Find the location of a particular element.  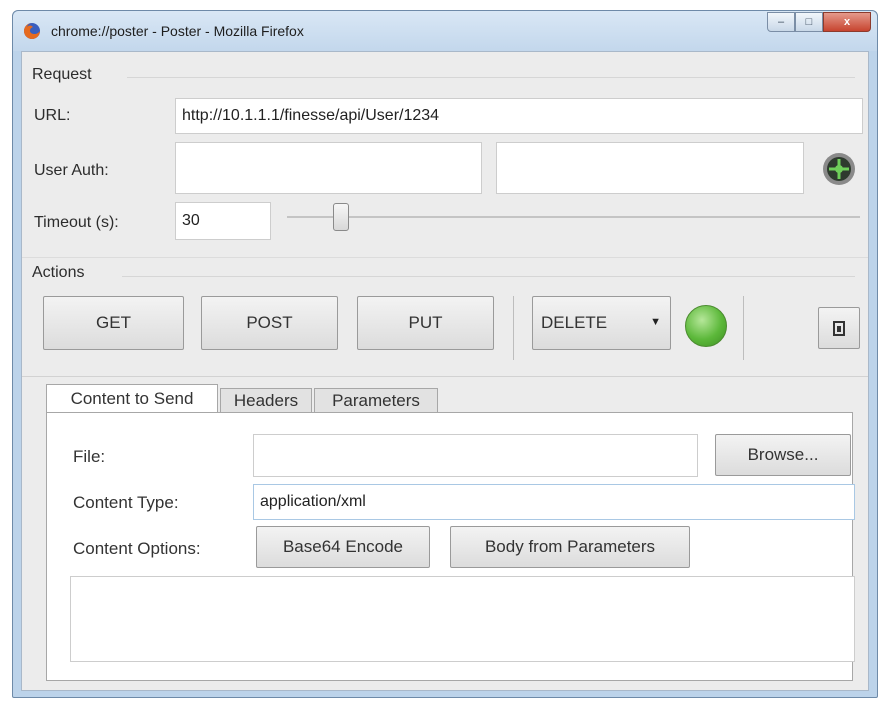

file-input is located at coordinates (475, 455).